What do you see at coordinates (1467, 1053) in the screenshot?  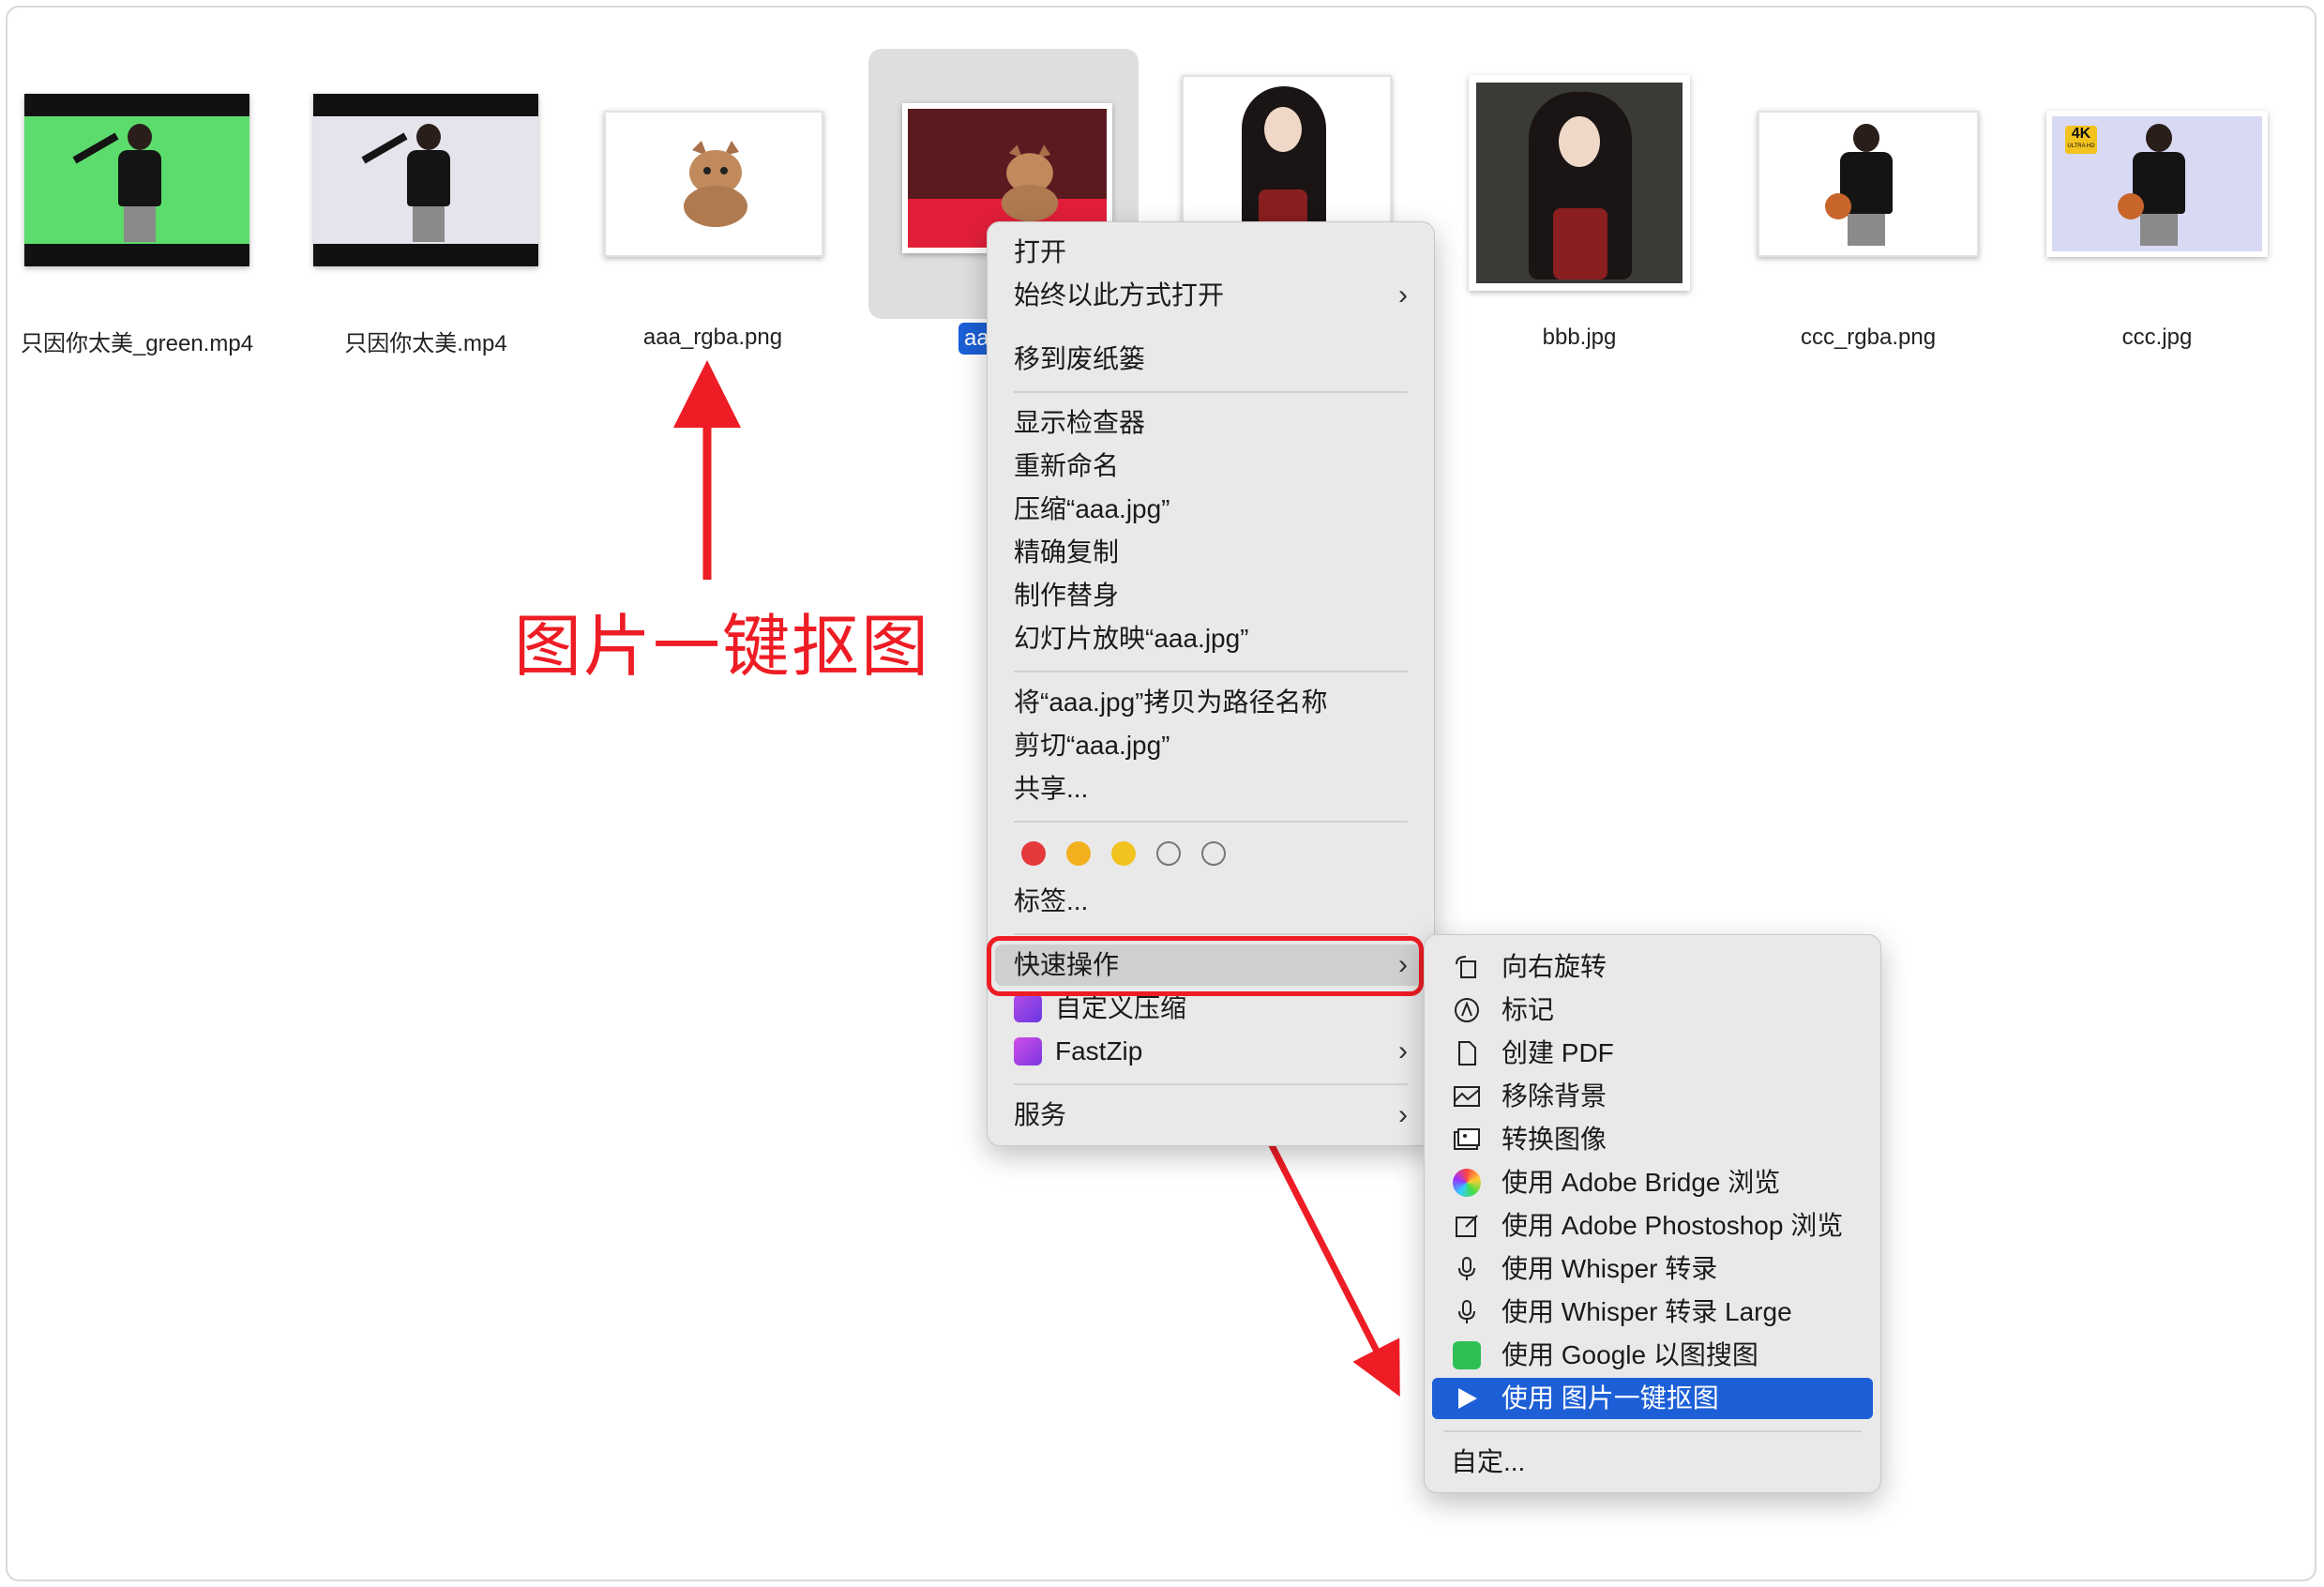 I see `document-icon` at bounding box center [1467, 1053].